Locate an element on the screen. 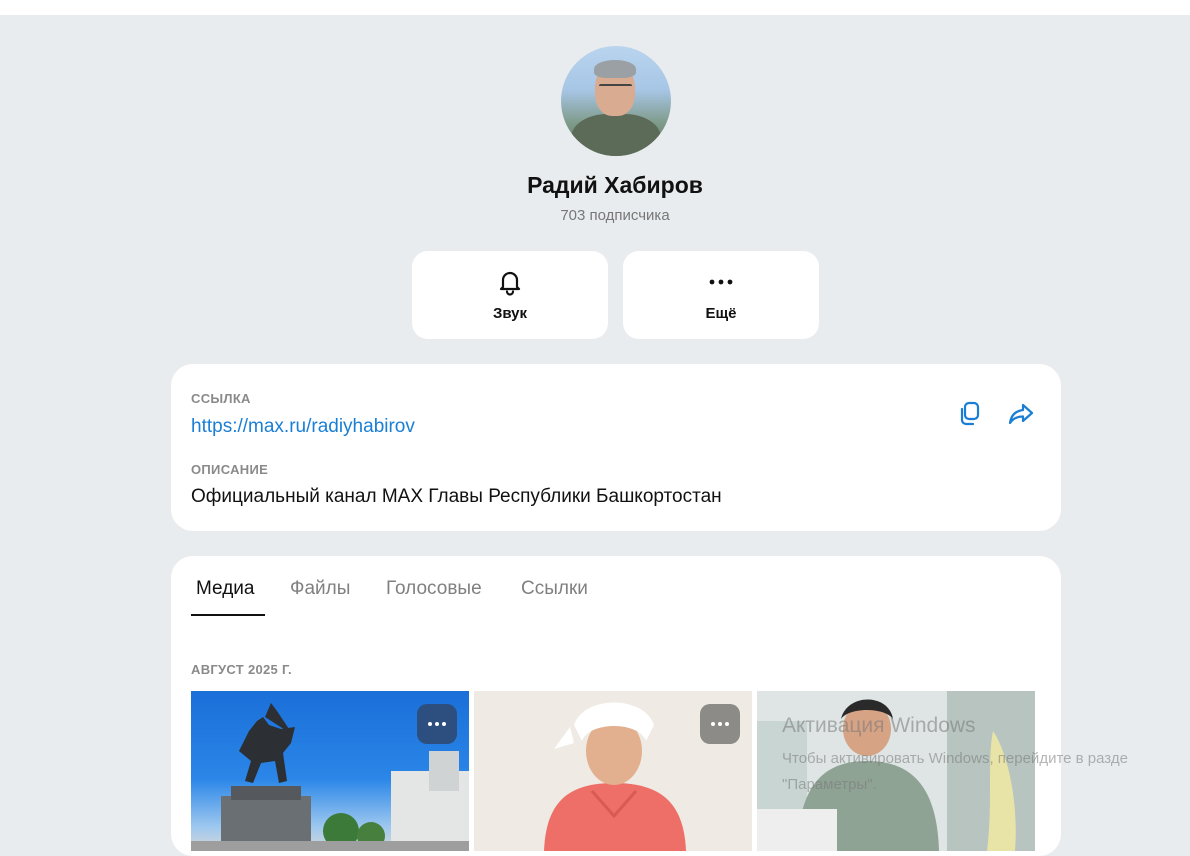 The width and height of the screenshot is (1190, 856). avatar is located at coordinates (616, 101).